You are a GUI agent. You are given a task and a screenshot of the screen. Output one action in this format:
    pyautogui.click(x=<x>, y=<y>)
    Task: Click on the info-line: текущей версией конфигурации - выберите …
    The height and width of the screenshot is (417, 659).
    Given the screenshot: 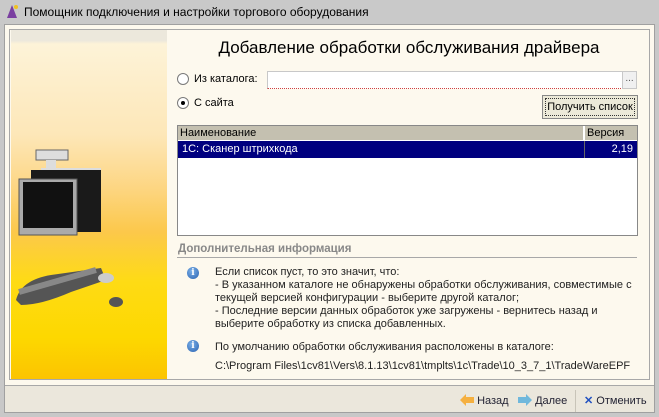 What is the action you would take?
    pyautogui.click(x=367, y=298)
    